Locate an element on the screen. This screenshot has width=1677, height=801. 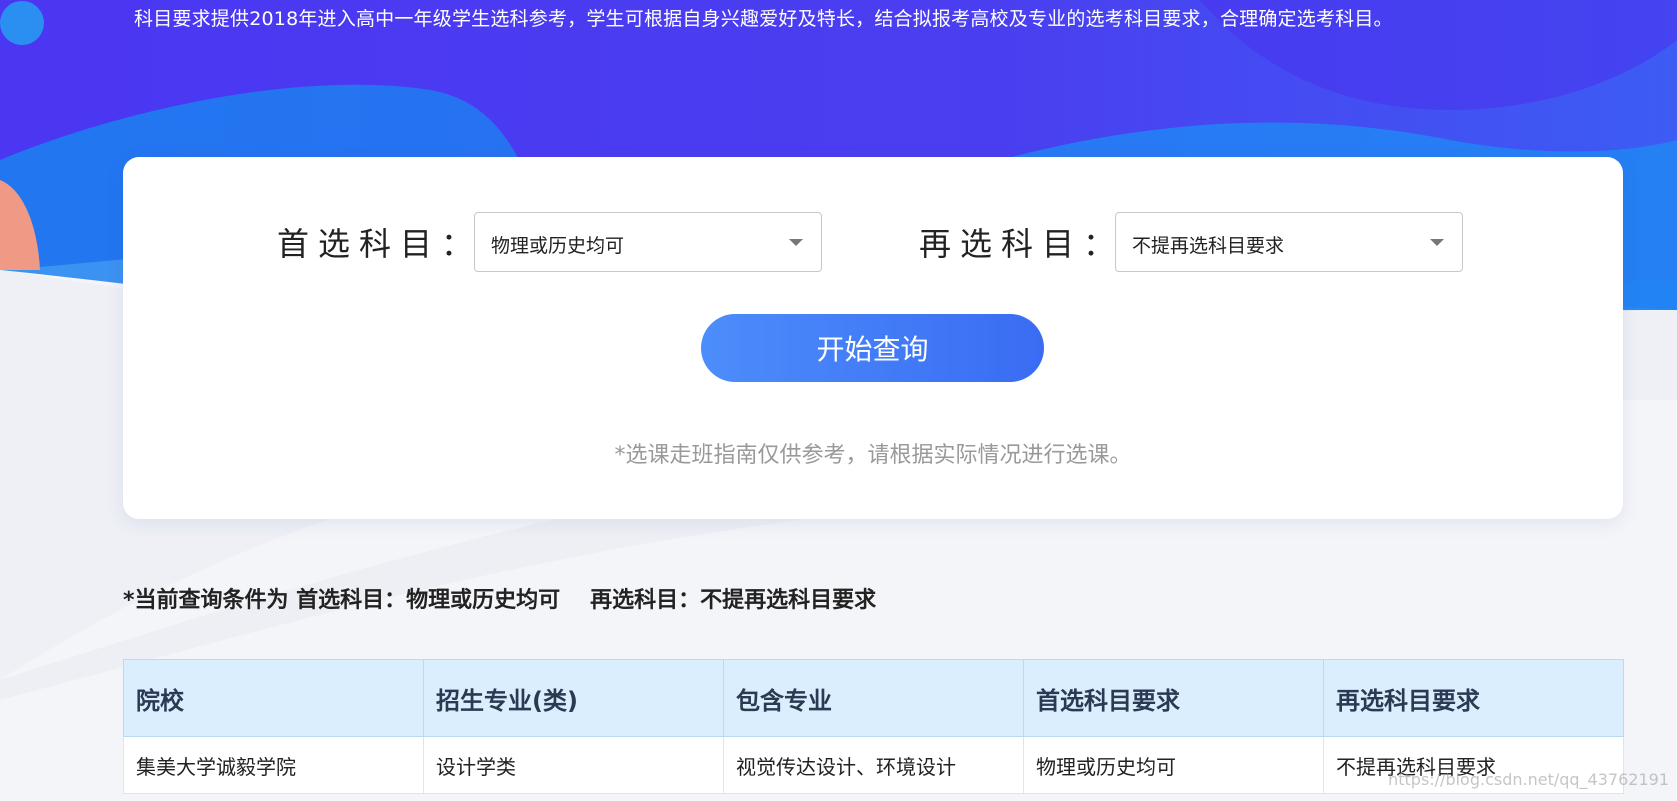
current-query-condition: *当前查询条件为 首选科目：物理或历史均可 再选科目：不提再选科目要求 is located at coordinates (499, 598).